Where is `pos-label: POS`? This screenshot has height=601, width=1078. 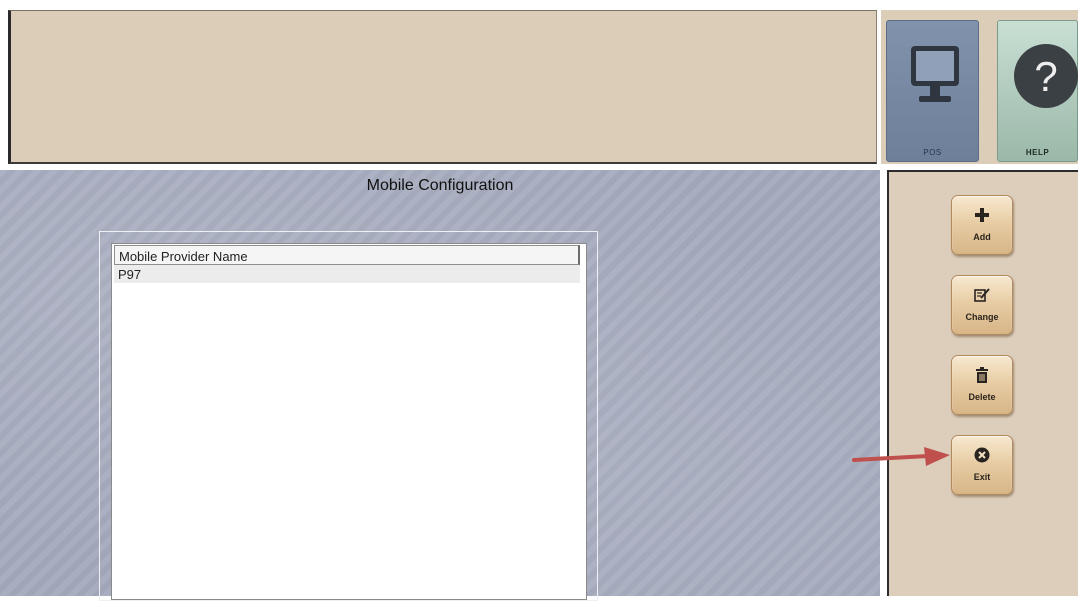
pos-label: POS is located at coordinates (932, 152).